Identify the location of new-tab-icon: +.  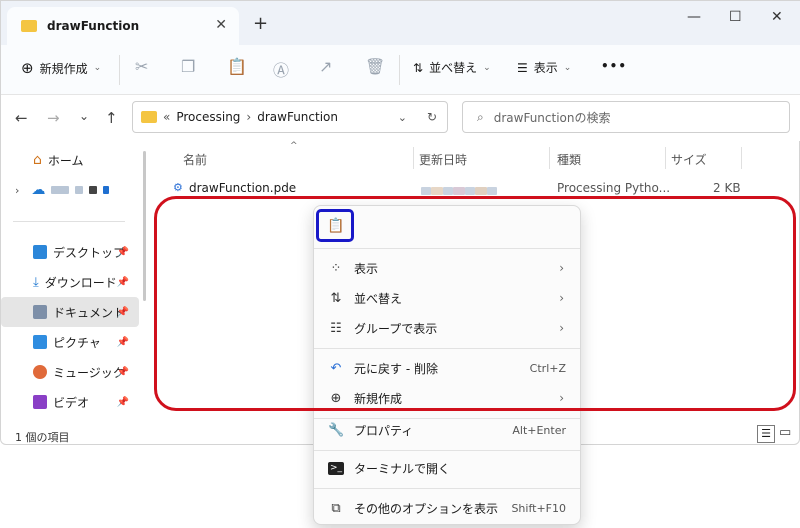
(260, 23).